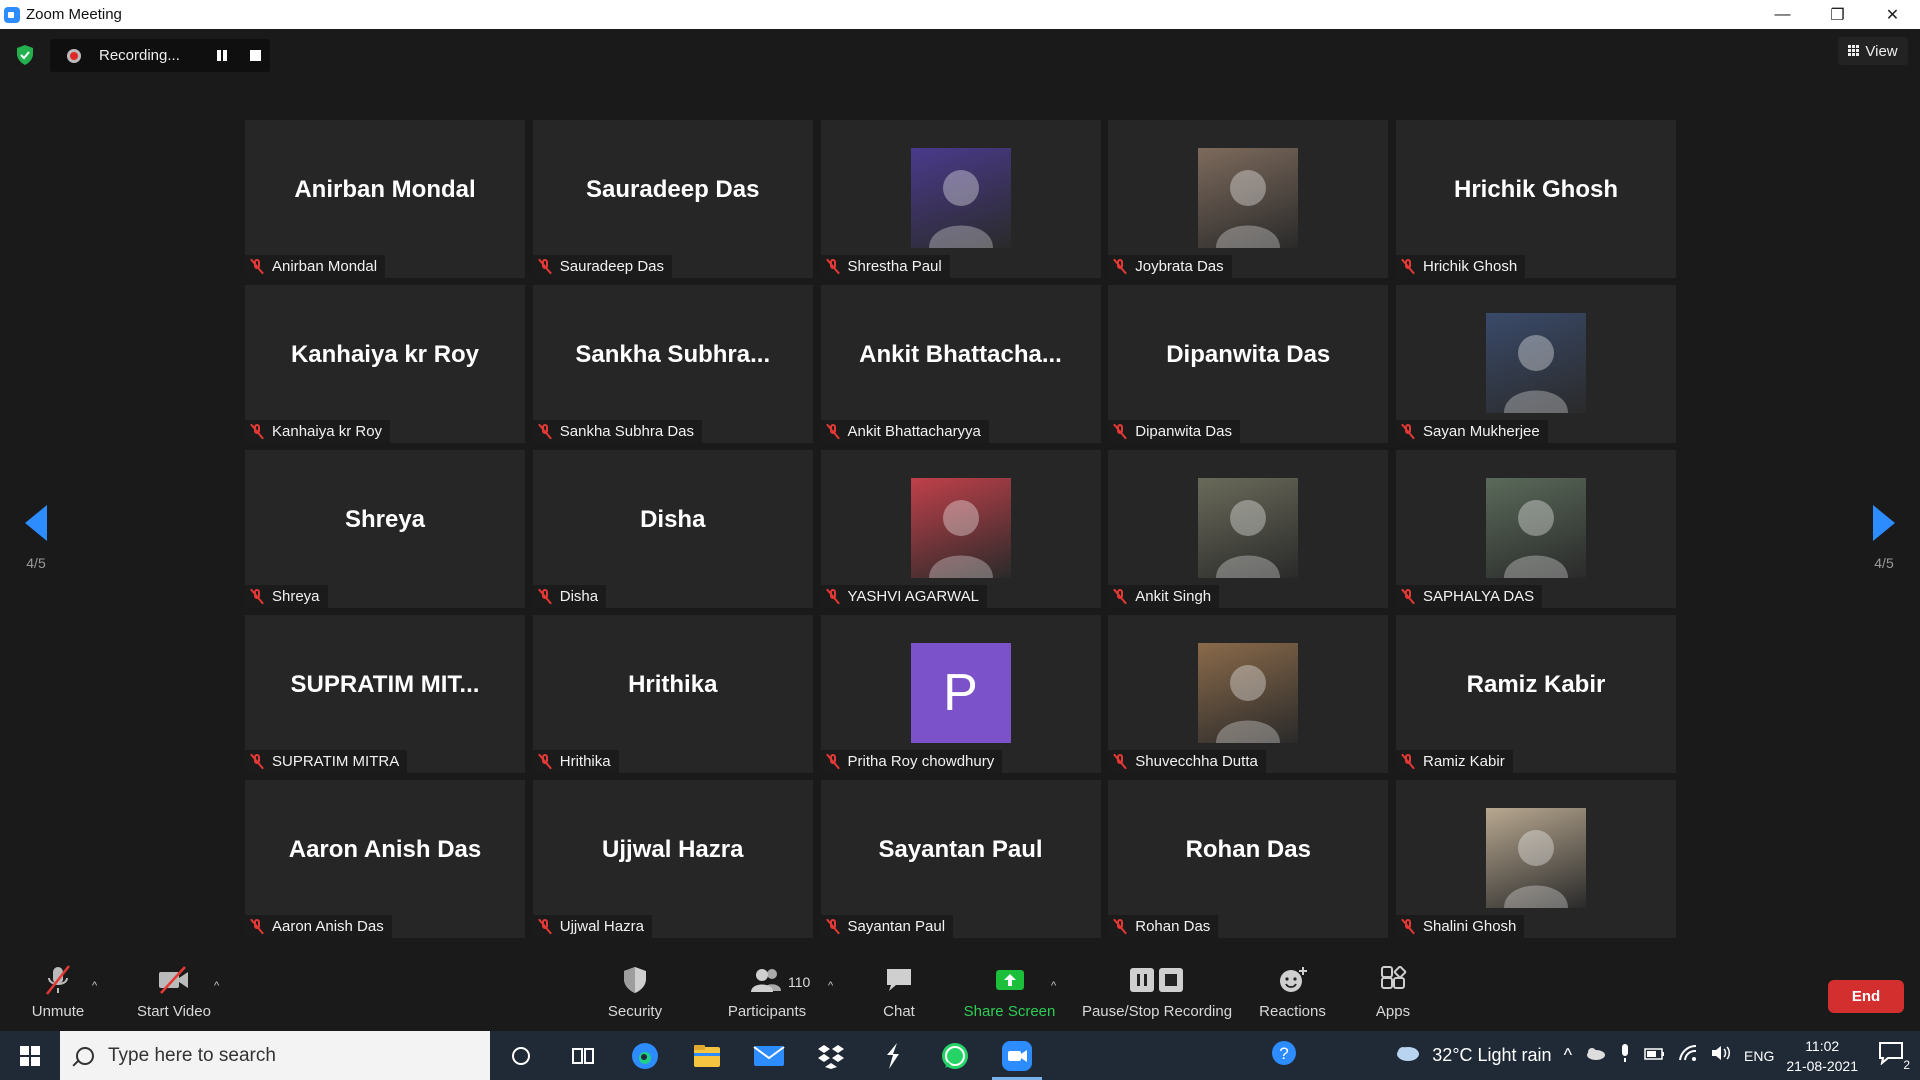  I want to click on encryption-shield-icon, so click(25, 55).